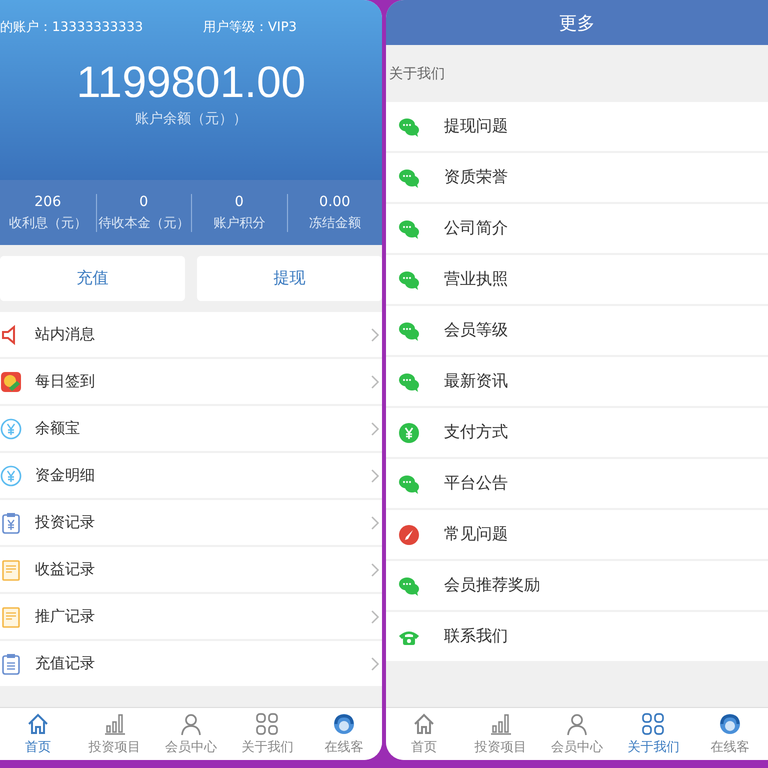 The height and width of the screenshot is (768, 768). Describe the element at coordinates (476, 483) in the screenshot. I see `menu-label: 平台公告` at that location.